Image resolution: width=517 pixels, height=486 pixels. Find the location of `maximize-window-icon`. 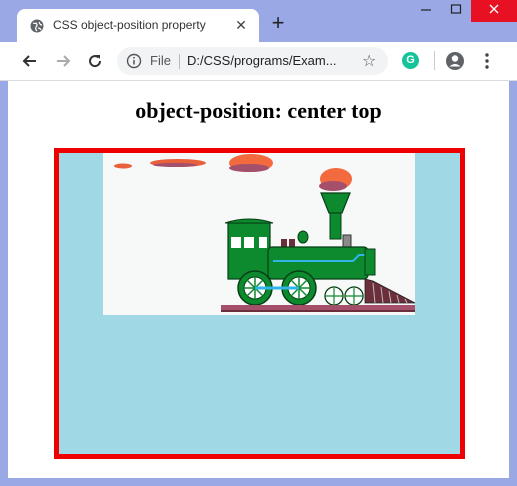

maximize-window-icon is located at coordinates (456, 11).